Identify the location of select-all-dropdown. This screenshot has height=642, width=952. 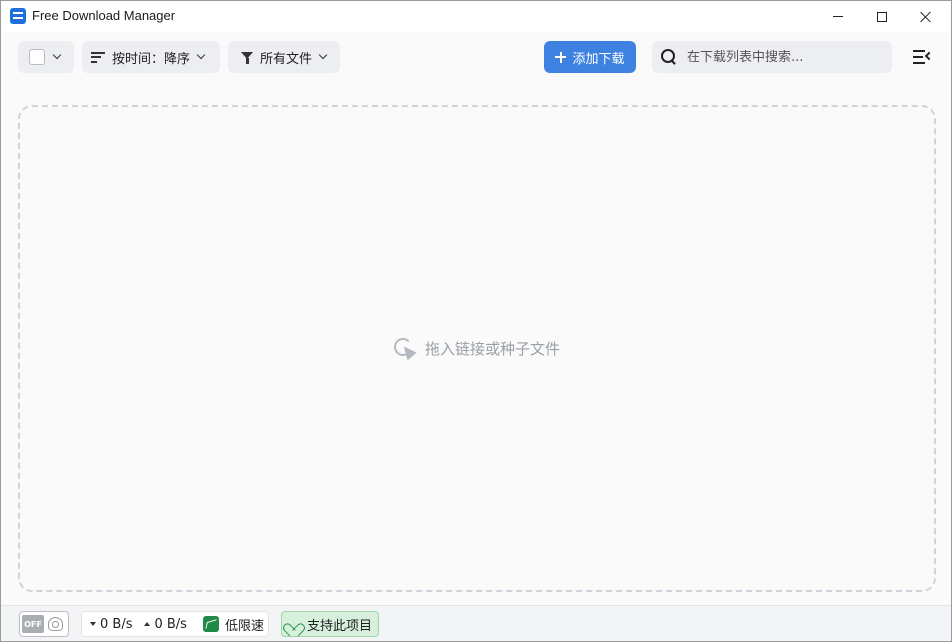
(46, 57).